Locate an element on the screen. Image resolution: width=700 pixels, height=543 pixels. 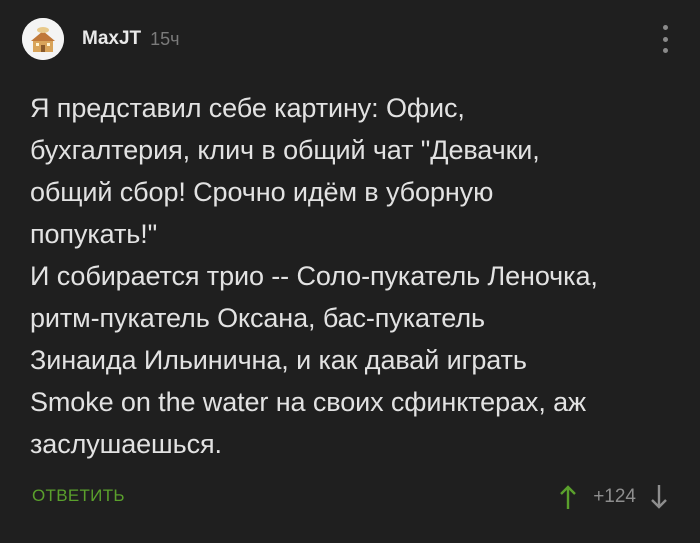
arrow-down-icon is located at coordinates (659, 497).